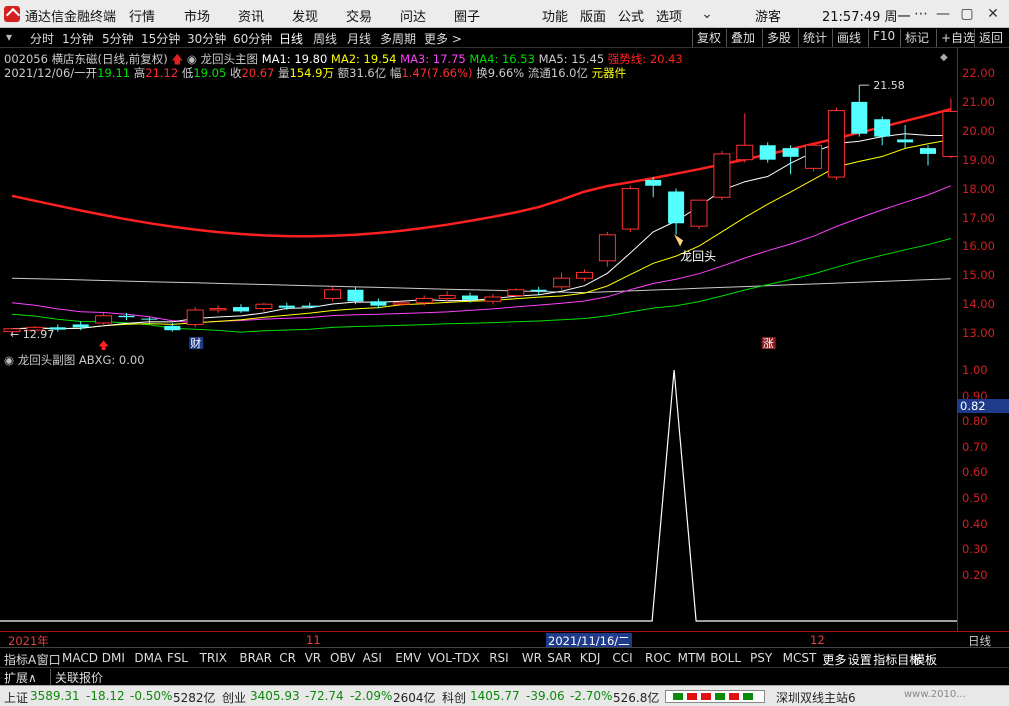 Image resolution: width=1009 pixels, height=706 pixels. Describe the element at coordinates (294, 59) in the screenshot. I see `ma1-value: MA1: 19.80` at that location.